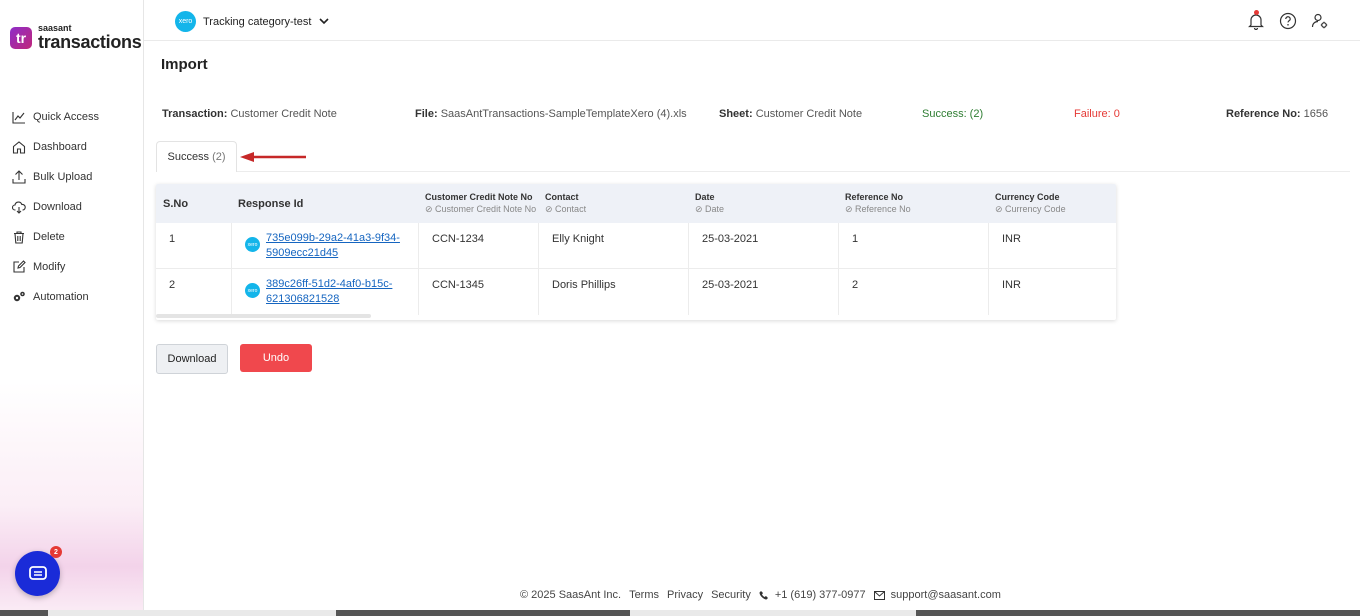 Image resolution: width=1360 pixels, height=616 pixels. What do you see at coordinates (263, 316) in the screenshot?
I see `horizontal-scrollbar` at bounding box center [263, 316].